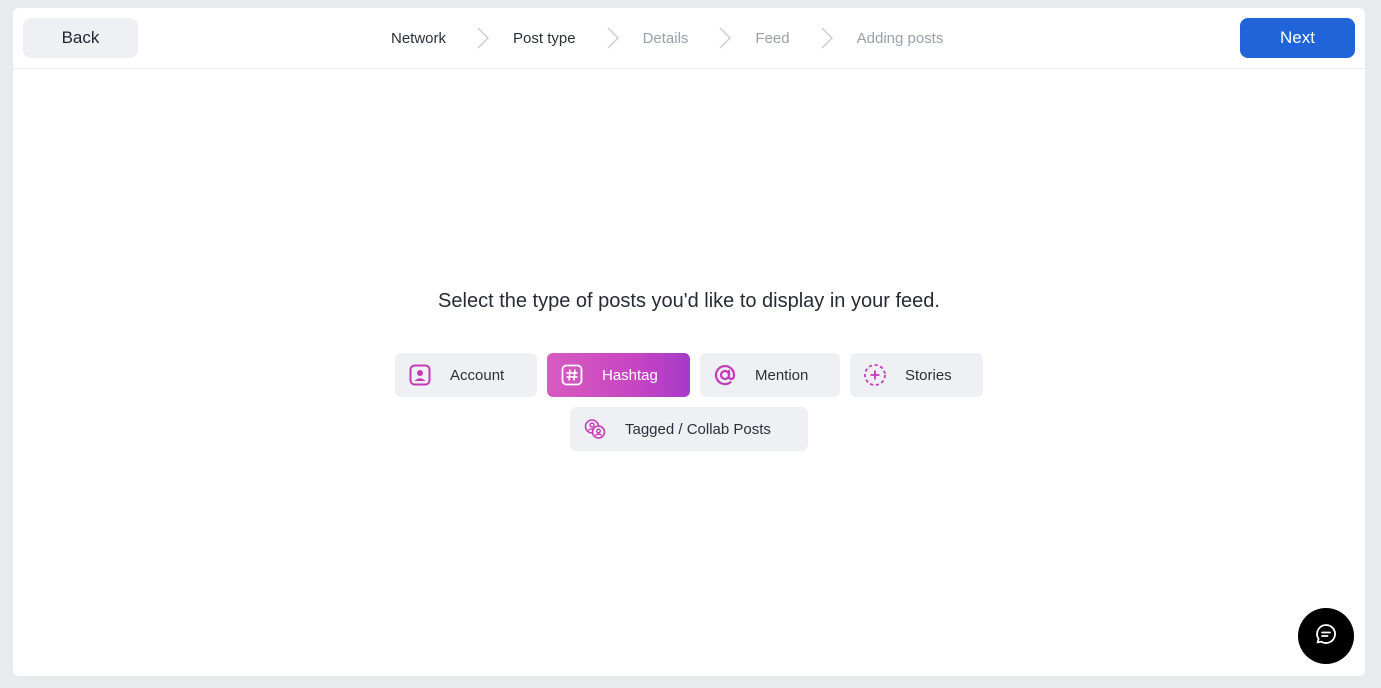  I want to click on option-label: Mention, so click(782, 375).